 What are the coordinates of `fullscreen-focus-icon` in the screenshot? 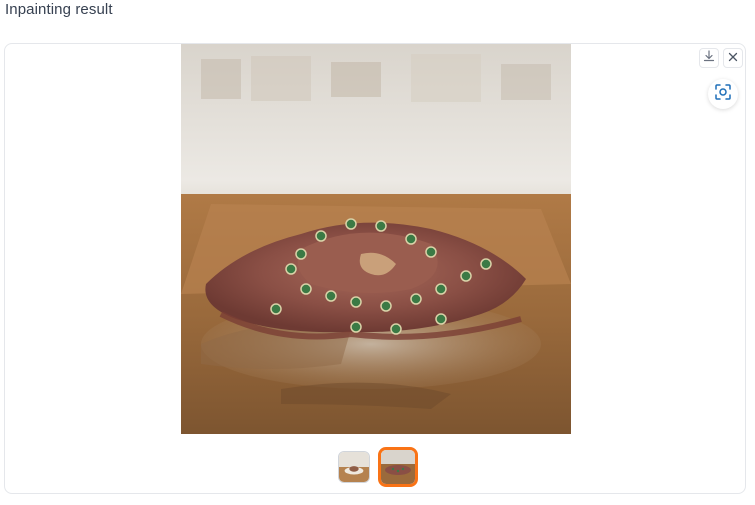 It's located at (723, 94).